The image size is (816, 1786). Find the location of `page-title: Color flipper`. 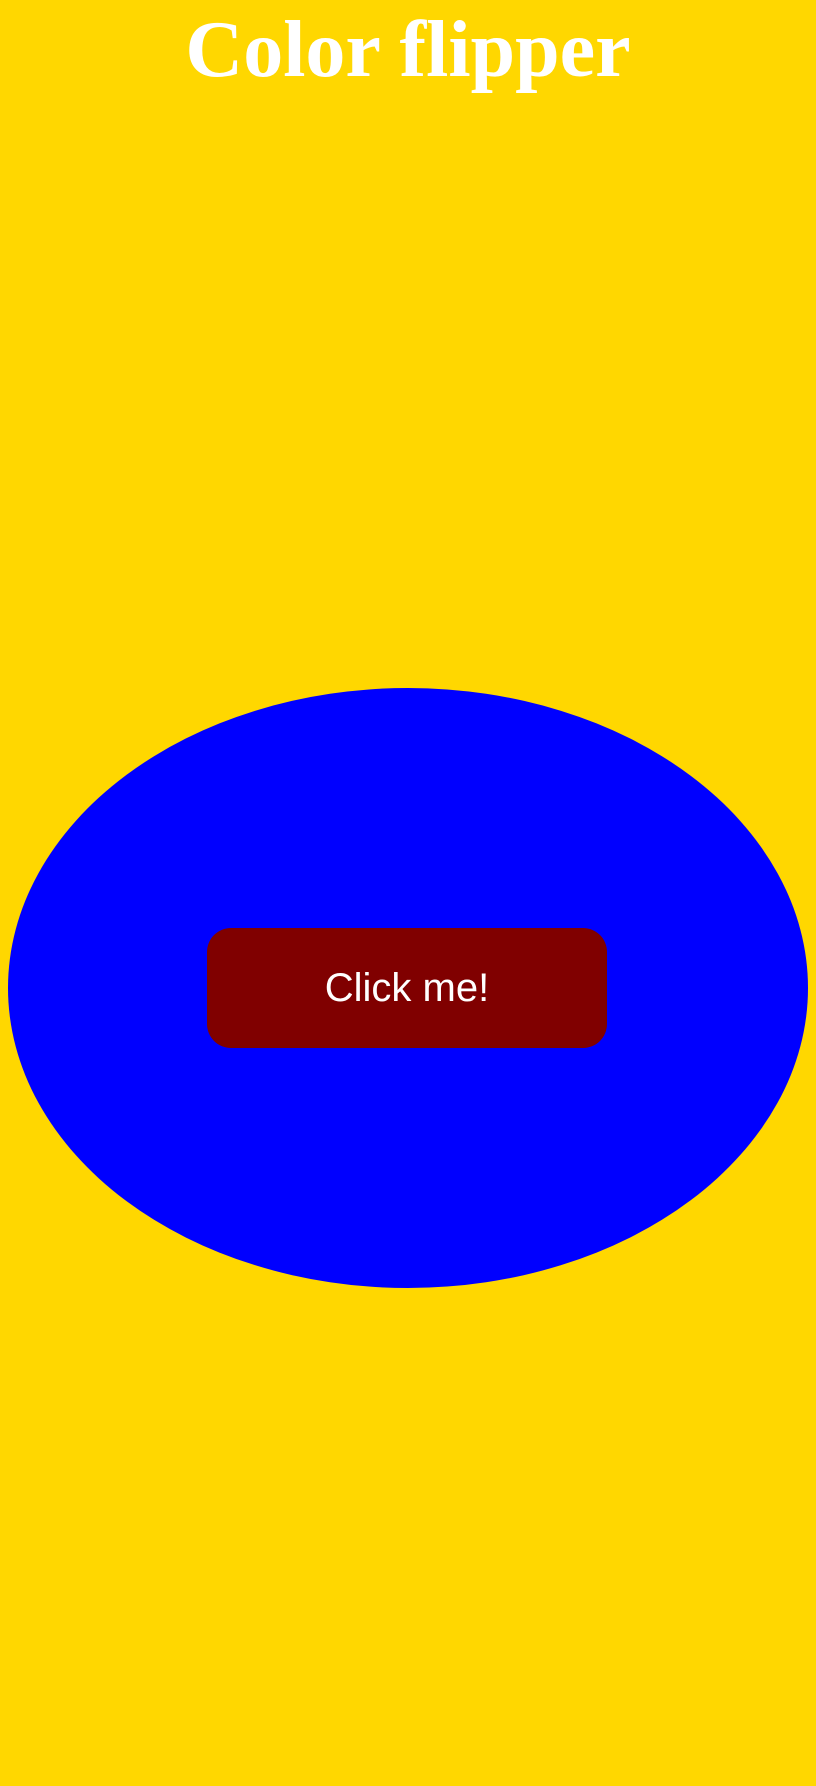

page-title: Color flipper is located at coordinates (408, 50).